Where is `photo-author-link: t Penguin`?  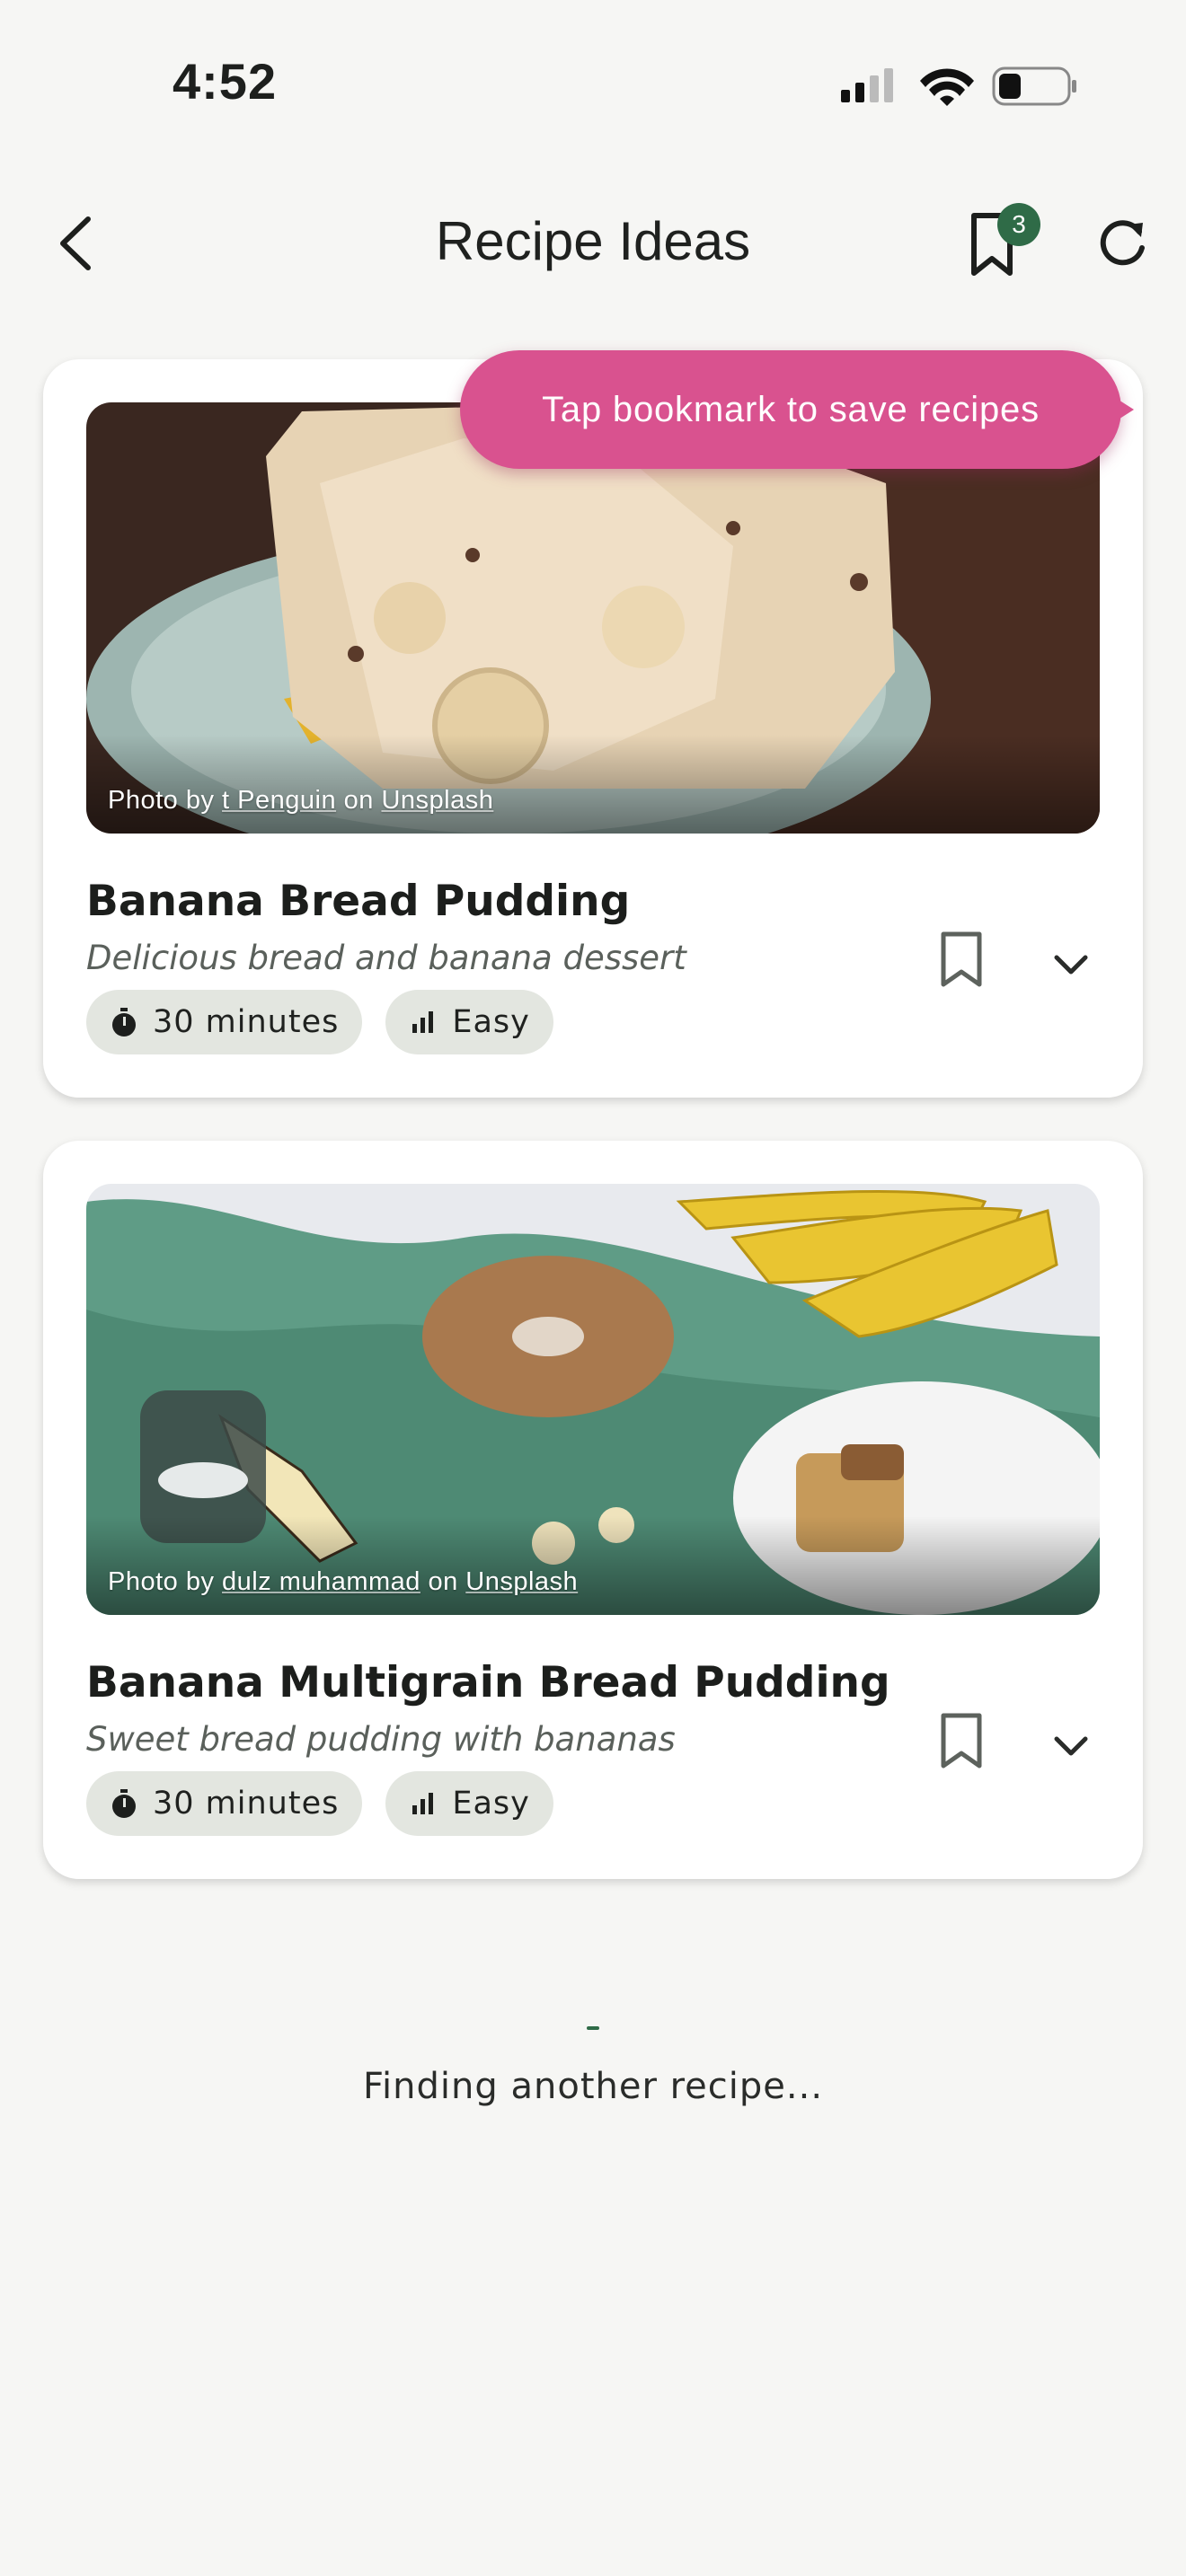
photo-author-link: t Penguin is located at coordinates (279, 800).